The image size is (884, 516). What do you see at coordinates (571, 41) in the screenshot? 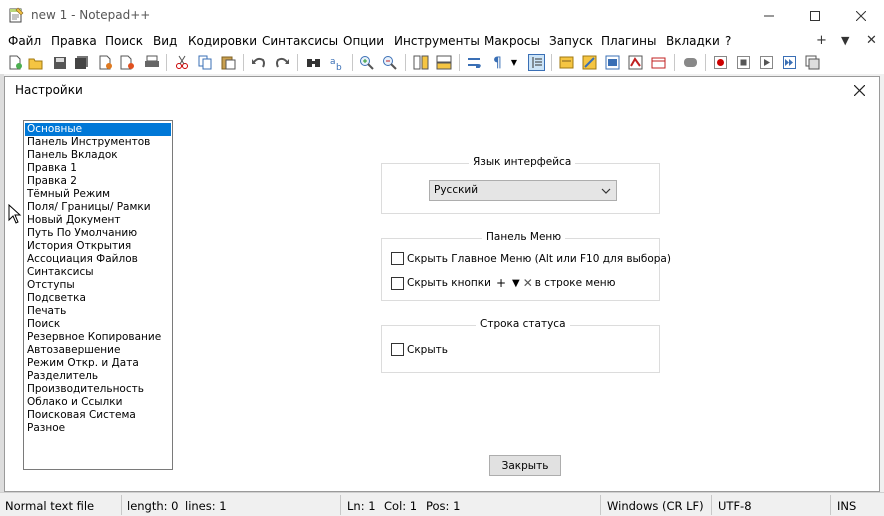
I see `menu-run: Запуск` at bounding box center [571, 41].